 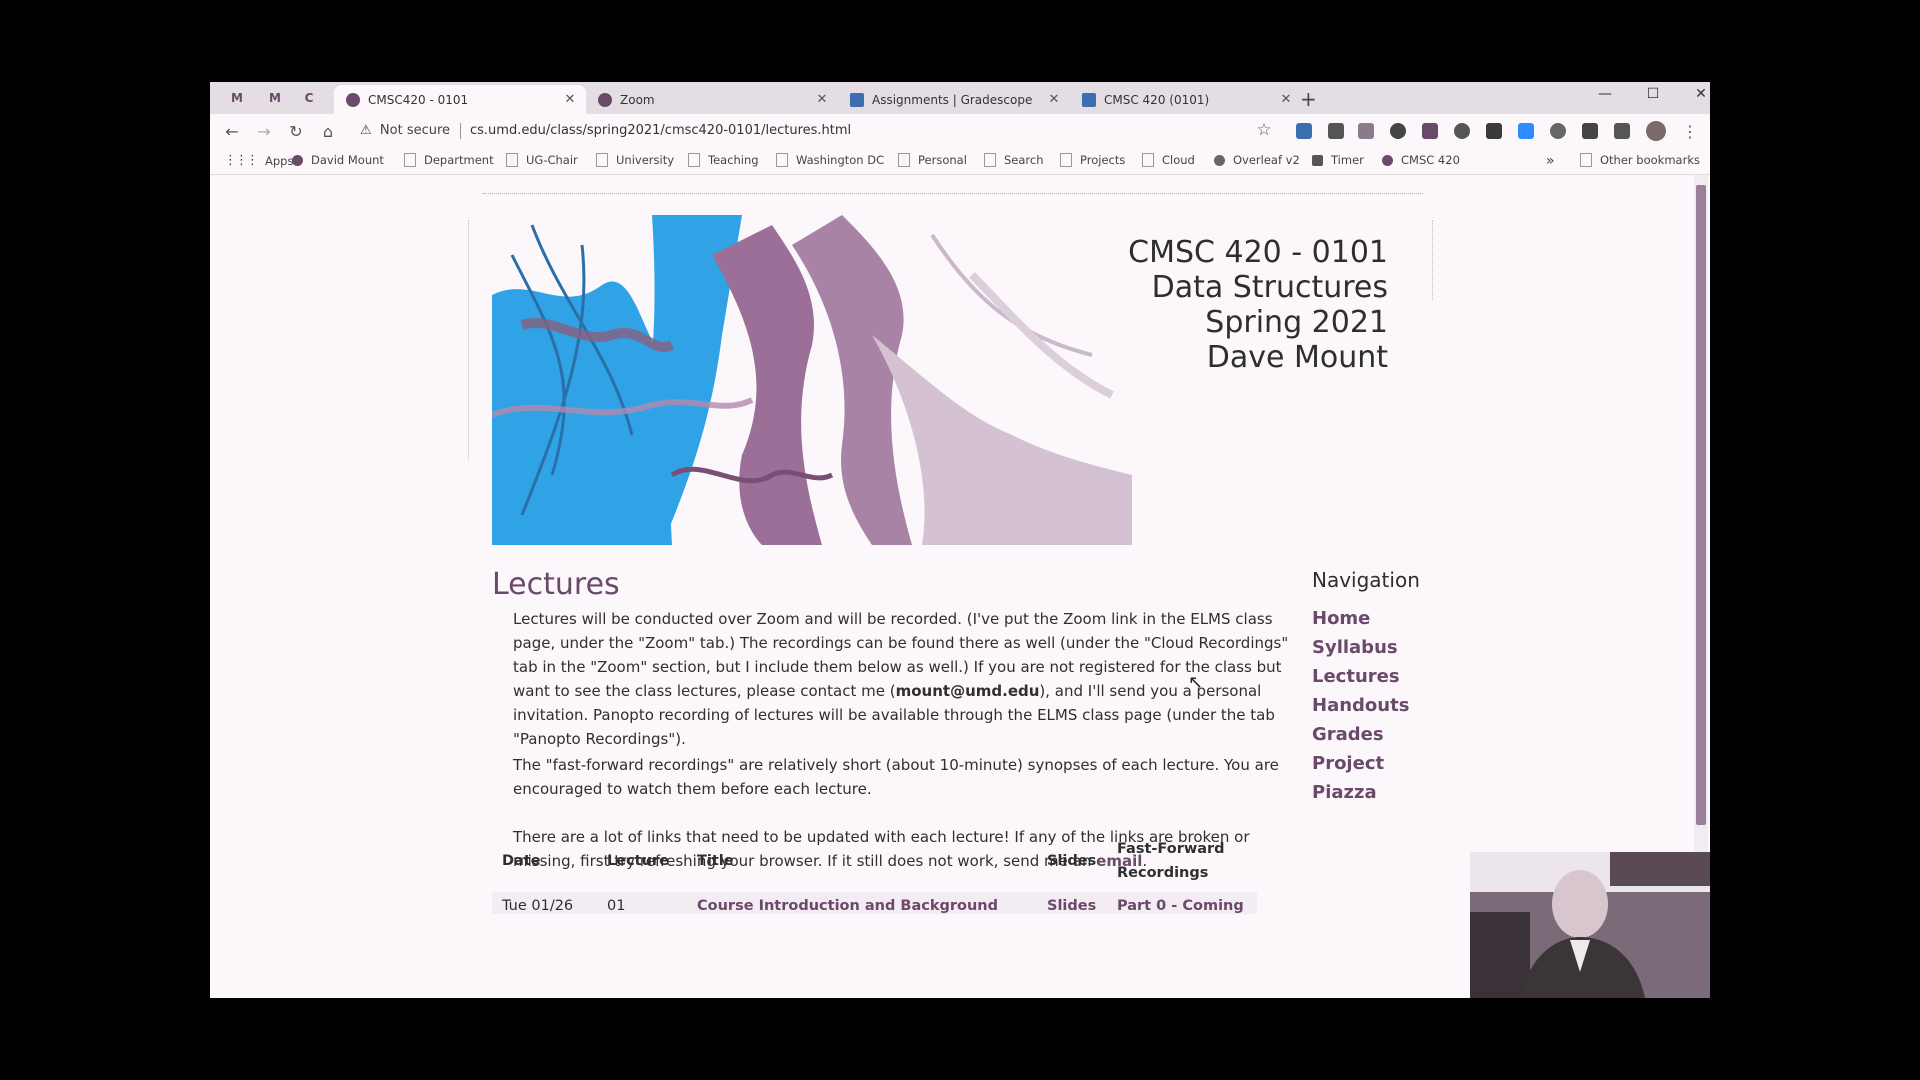 I want to click on nav-link-lectures: Lectures, so click(x=1356, y=676).